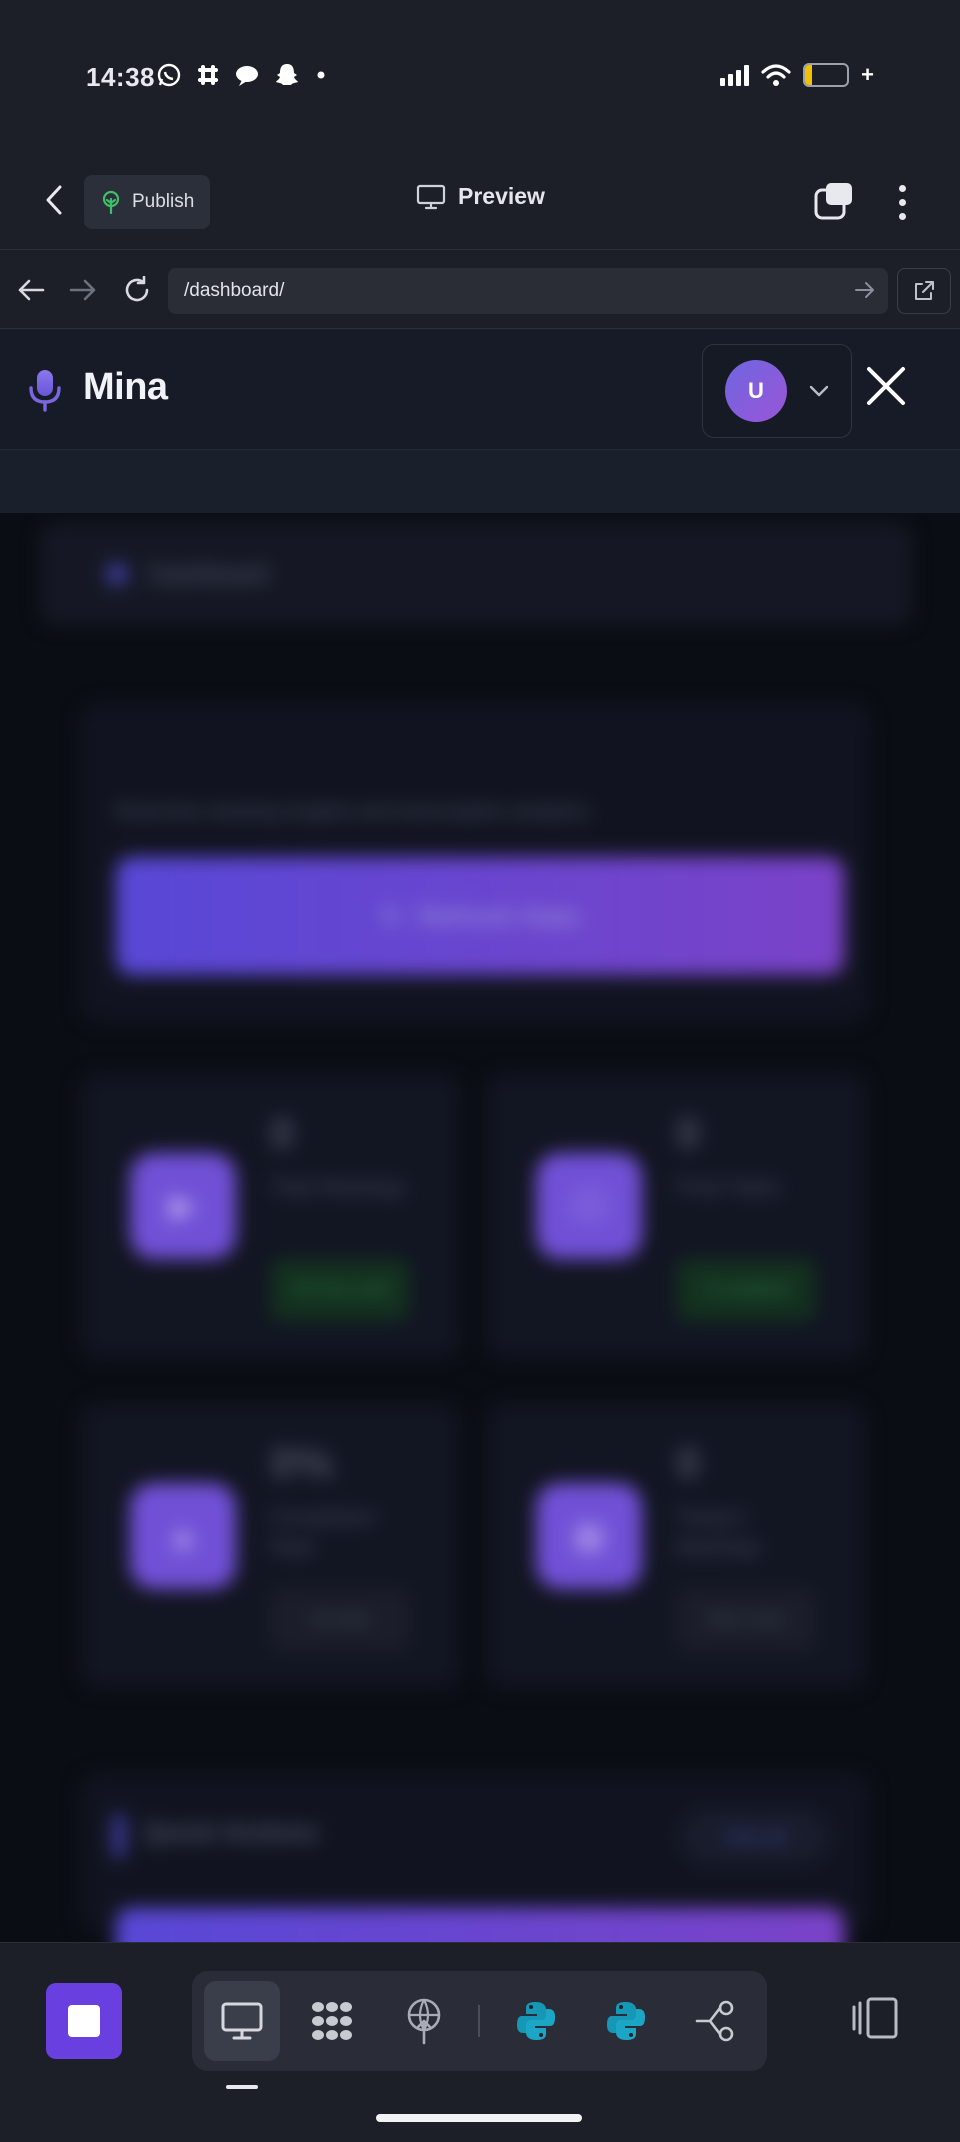 Image resolution: width=960 pixels, height=2142 pixels. I want to click on tool-publish, so click(424, 2021).